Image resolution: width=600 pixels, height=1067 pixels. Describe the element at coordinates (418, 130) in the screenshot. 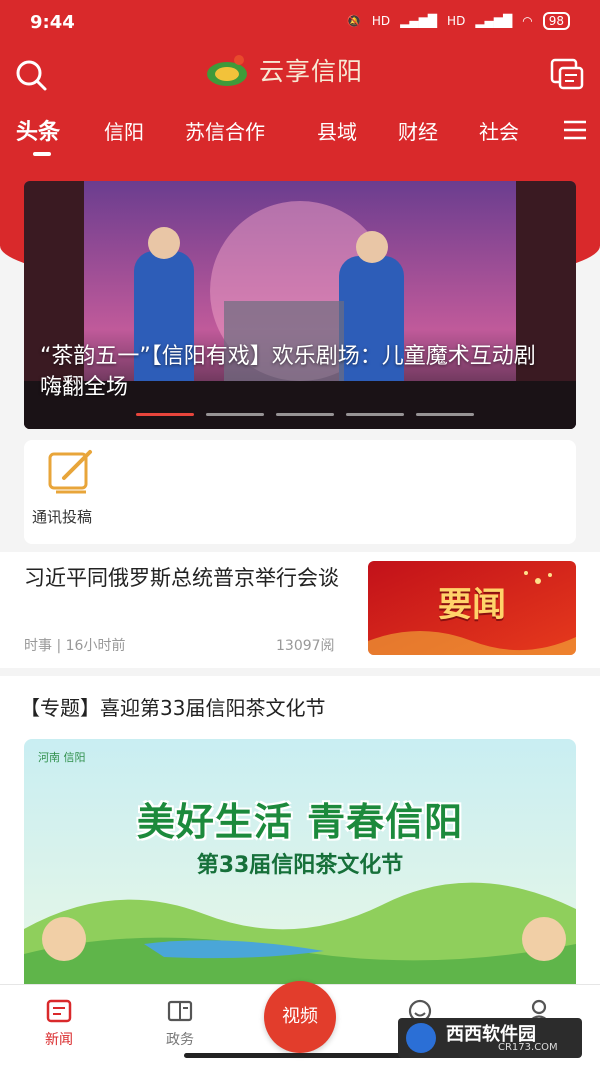

I see `tab-finance: 财经` at that location.